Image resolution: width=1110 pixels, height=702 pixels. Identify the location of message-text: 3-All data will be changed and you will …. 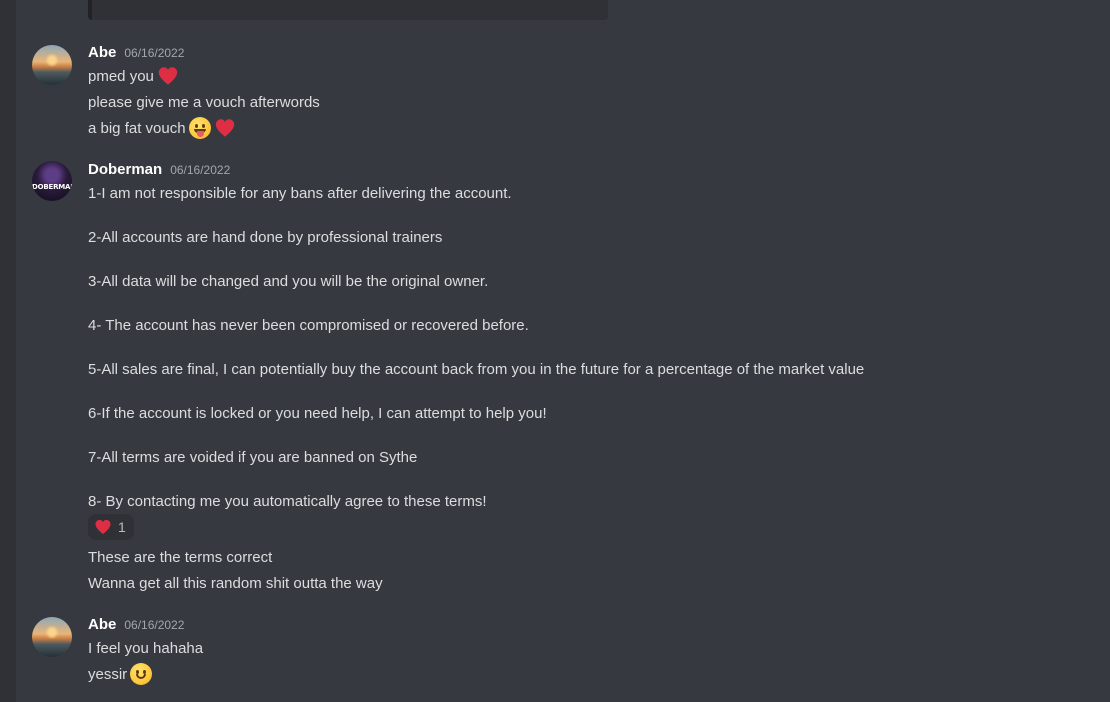
(288, 281).